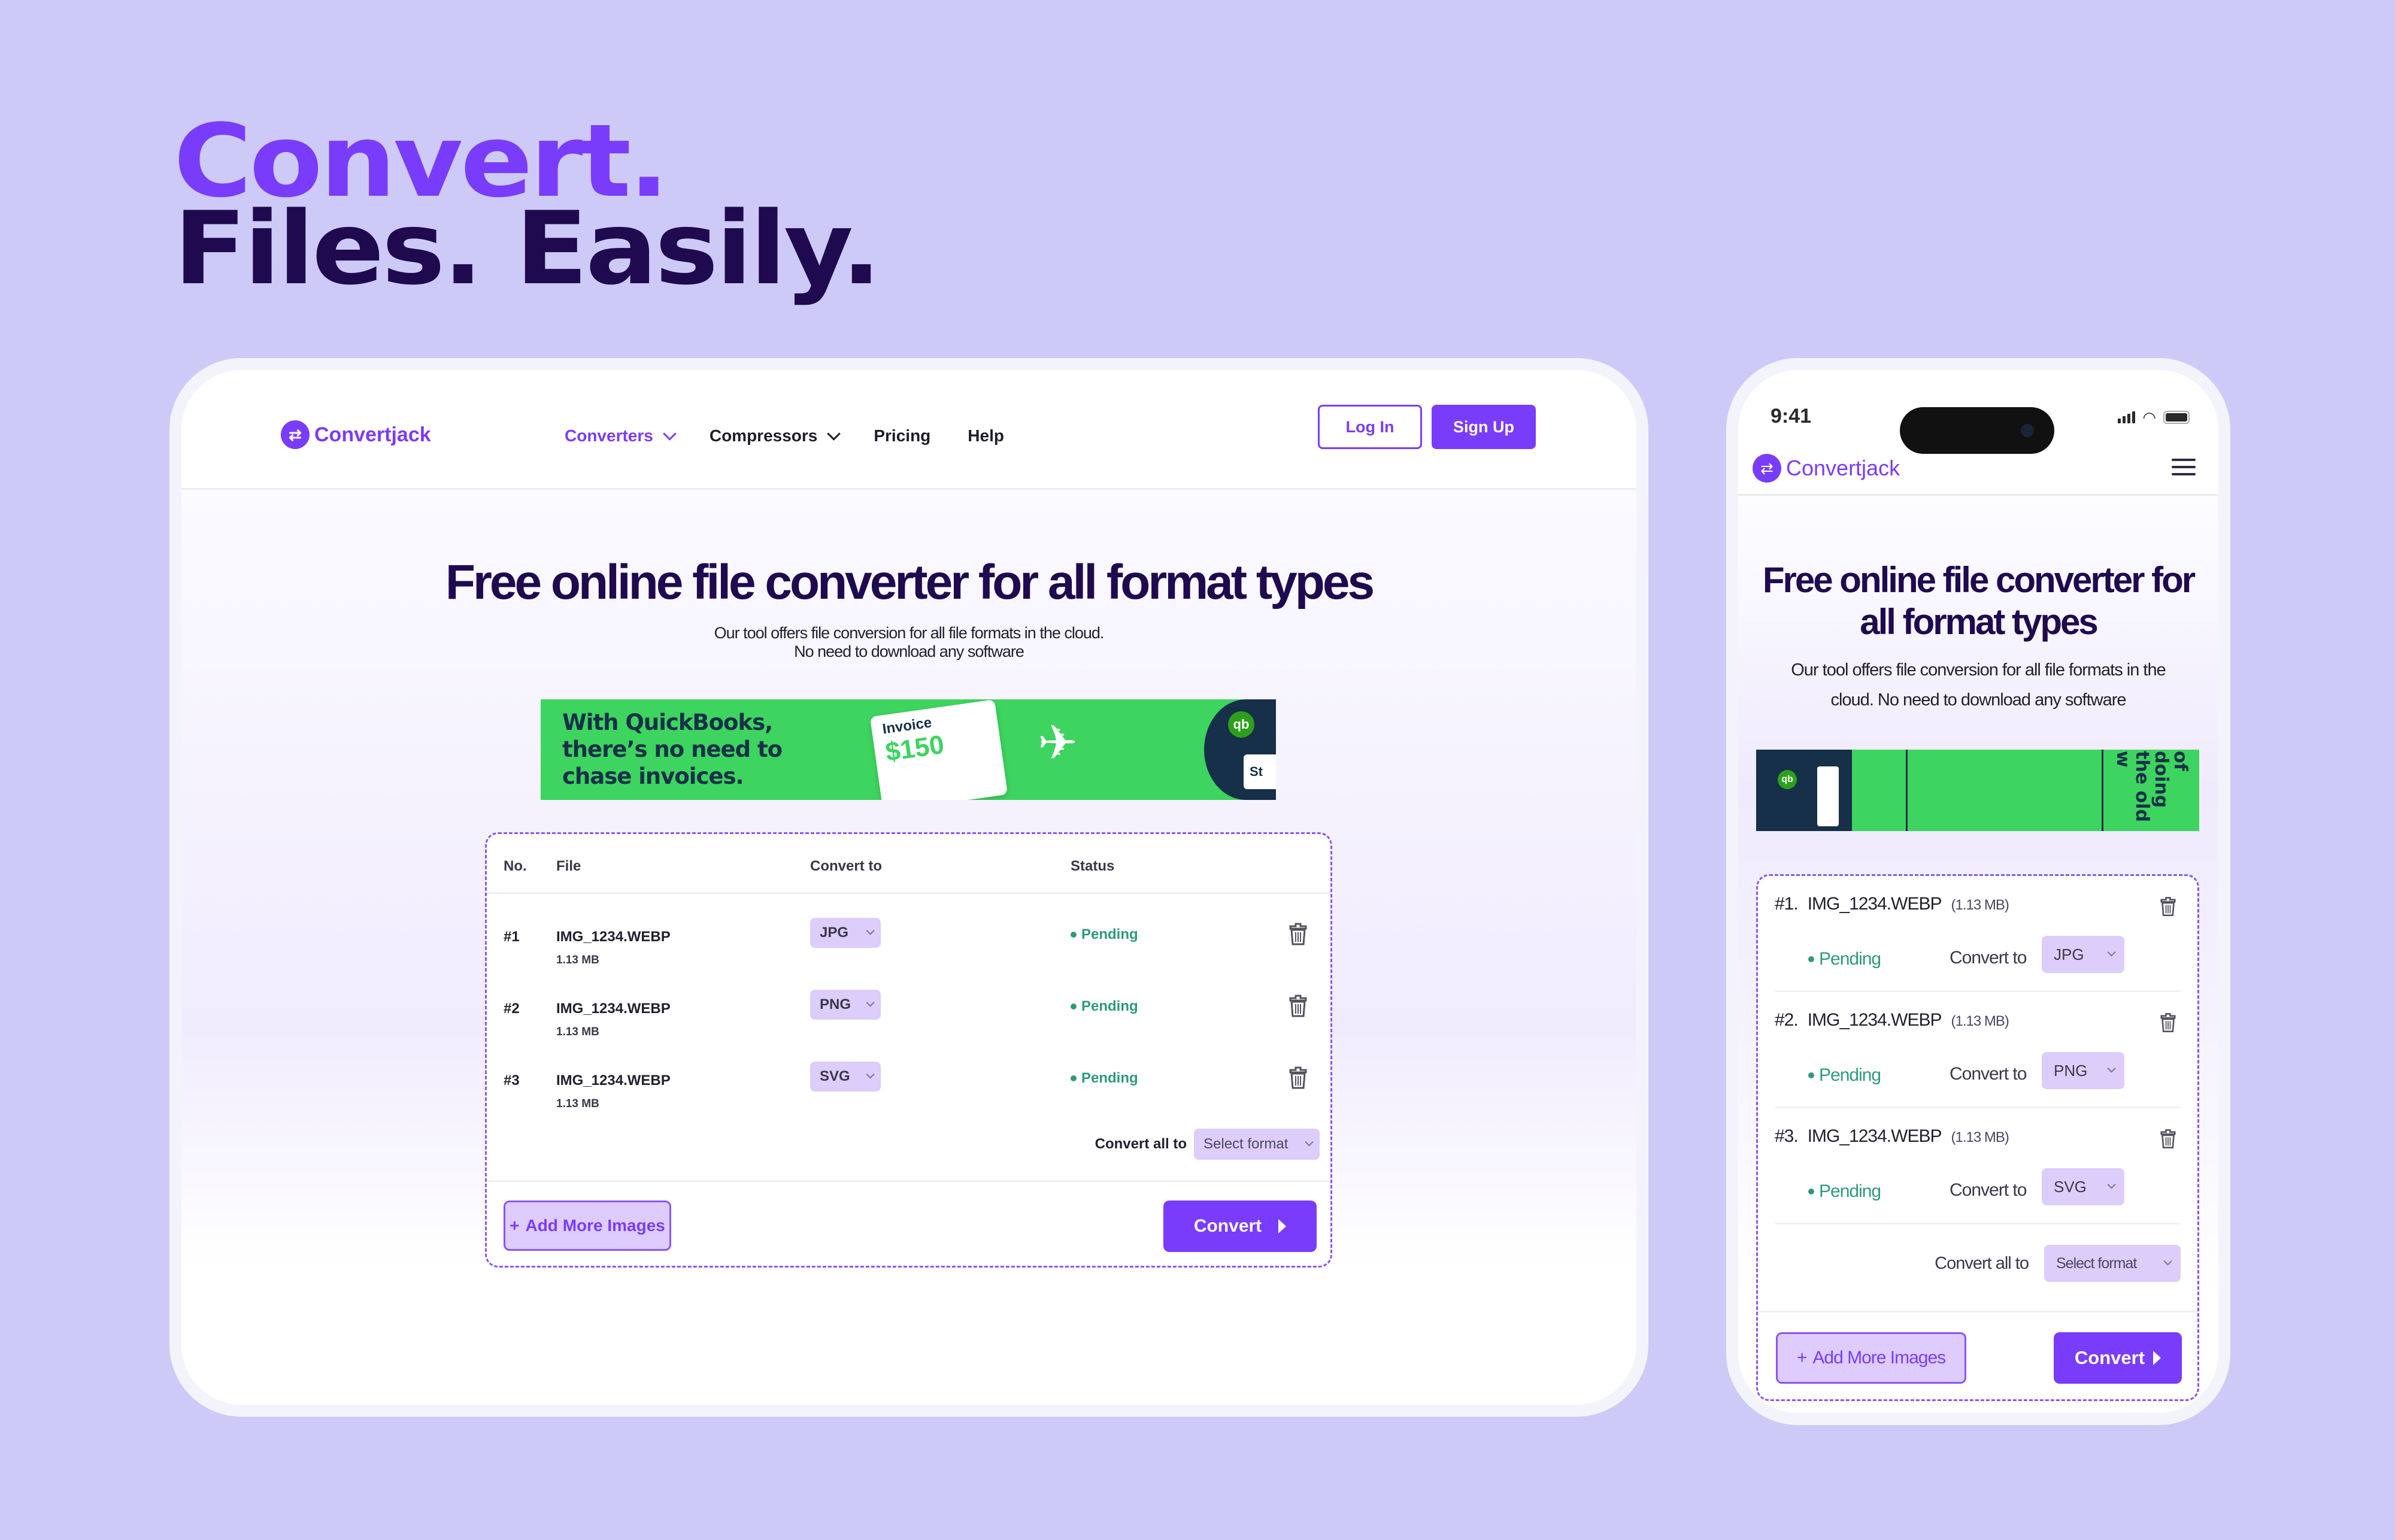 The image size is (2395, 1540). What do you see at coordinates (1791, 417) in the screenshot?
I see `status-bar-time: 9:41` at bounding box center [1791, 417].